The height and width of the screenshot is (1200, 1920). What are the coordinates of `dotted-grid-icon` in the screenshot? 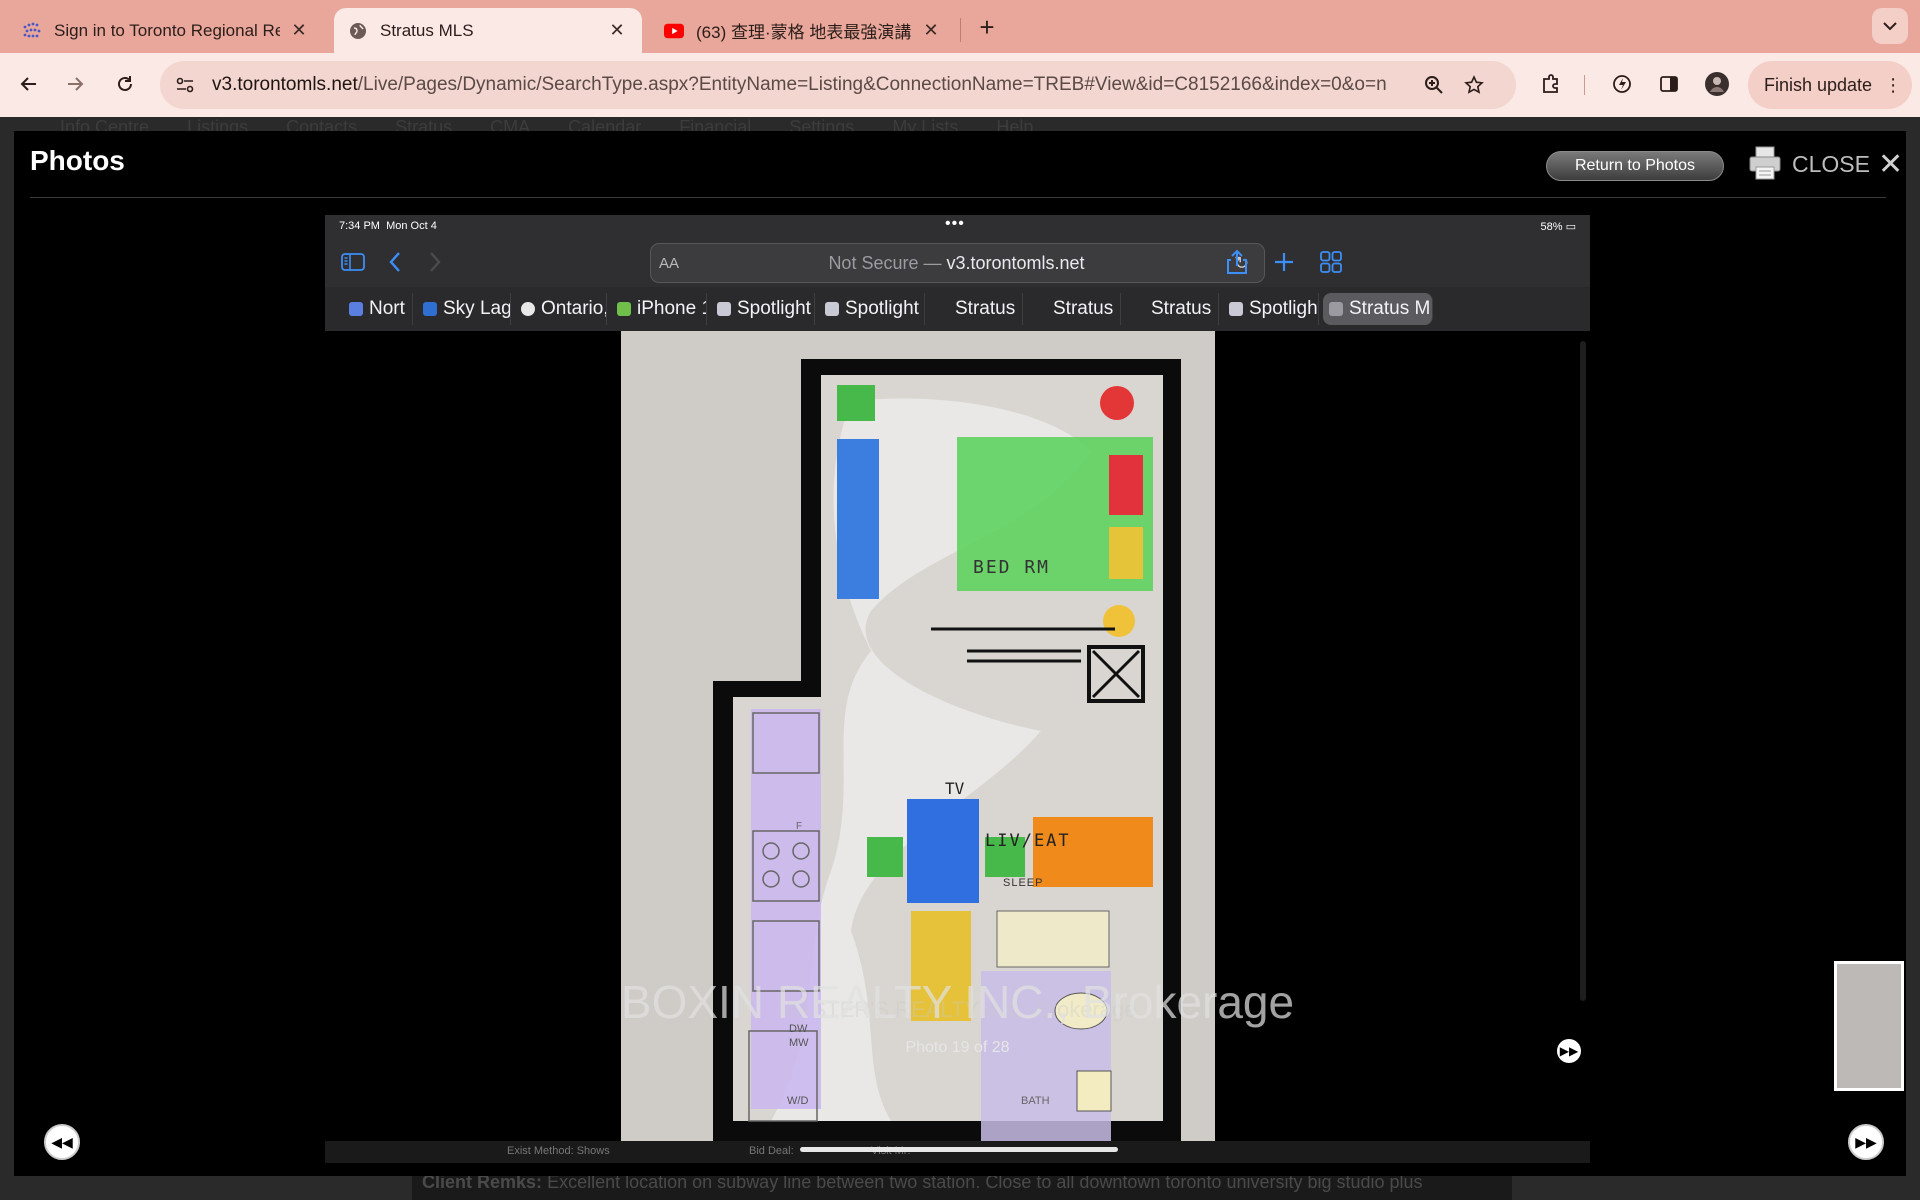 It's located at (32, 31).